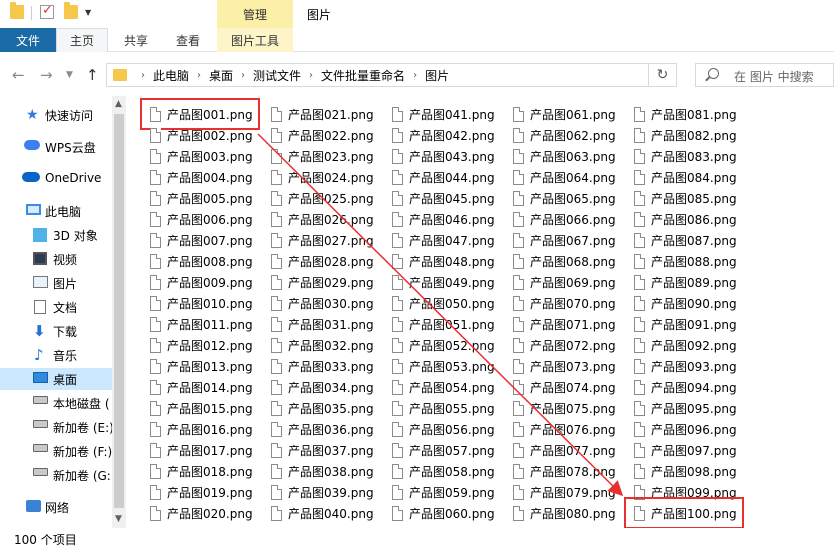 The width and height of the screenshot is (834, 548). Describe the element at coordinates (685, 261) in the screenshot. I see `file-item: 产品图088.png` at that location.